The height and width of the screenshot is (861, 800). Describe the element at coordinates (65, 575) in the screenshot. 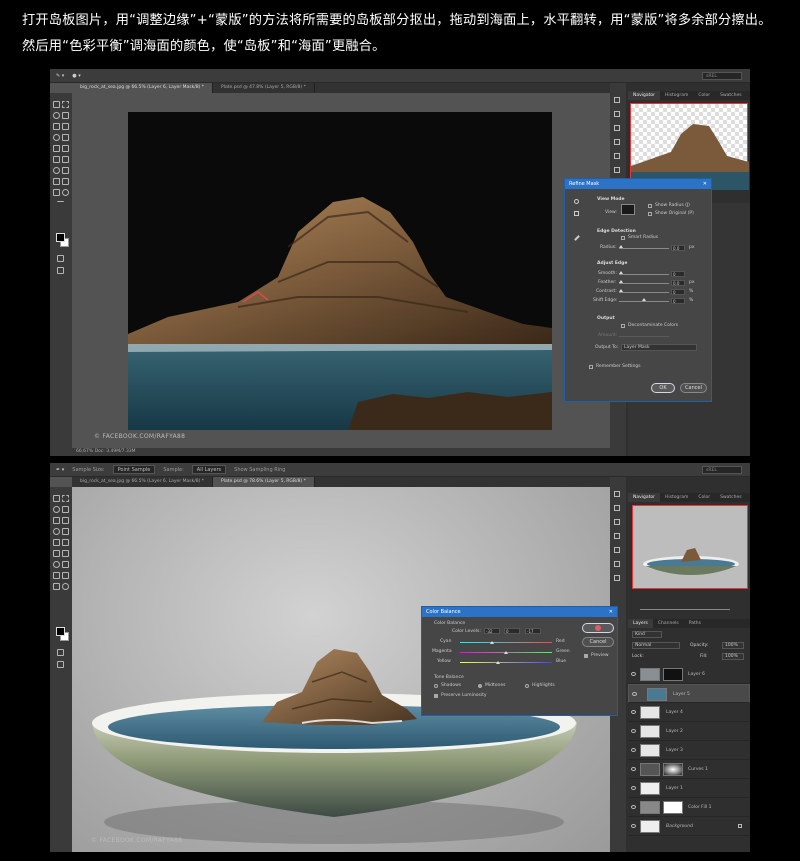

I see `path-select-icon` at that location.